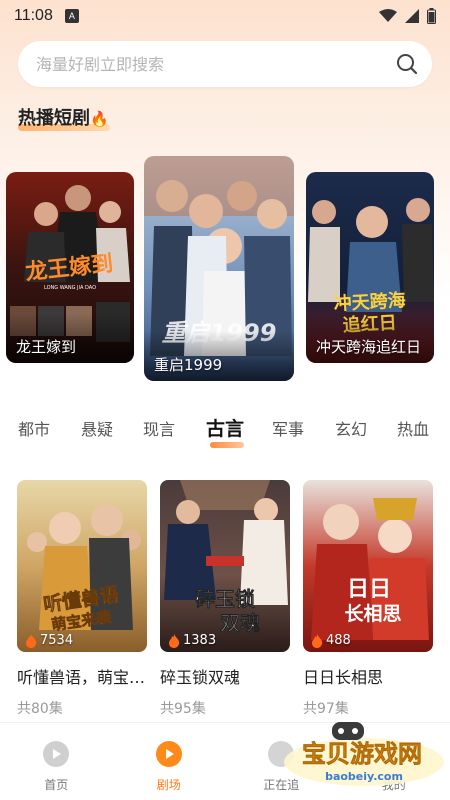 The height and width of the screenshot is (800, 450). What do you see at coordinates (71, 16) in the screenshot?
I see `notification-a-icon: A` at bounding box center [71, 16].